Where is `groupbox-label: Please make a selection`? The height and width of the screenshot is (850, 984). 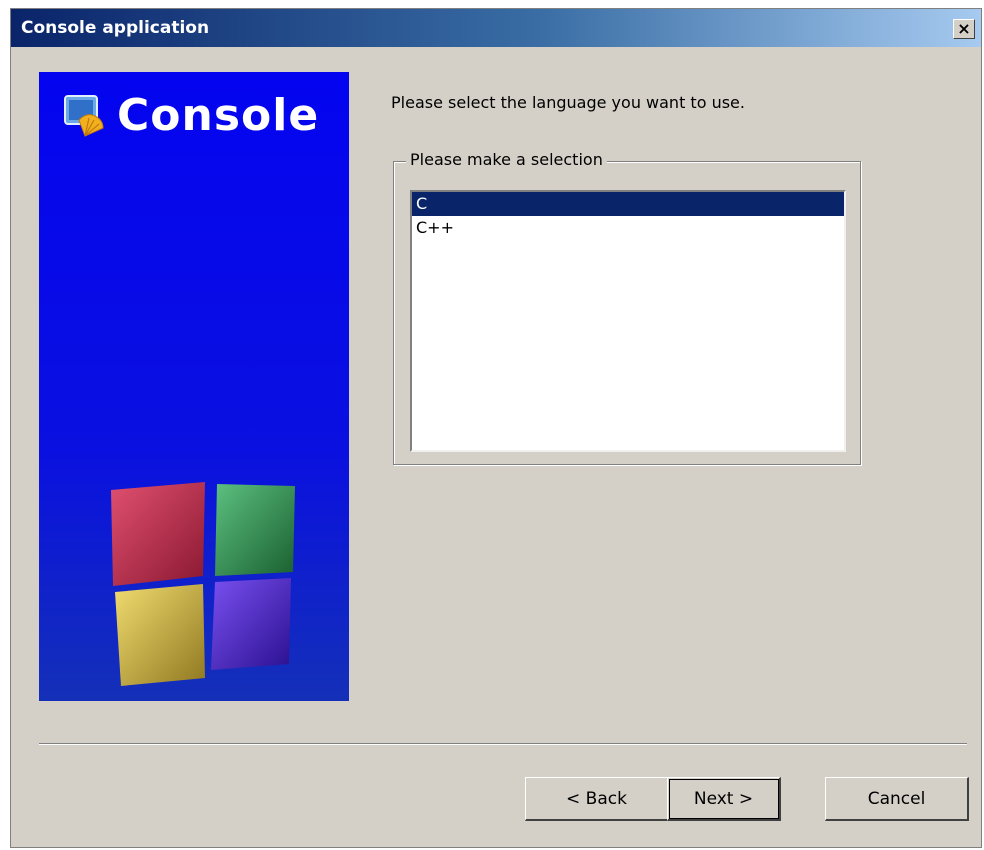
groupbox-label: Please make a selection is located at coordinates (506, 159).